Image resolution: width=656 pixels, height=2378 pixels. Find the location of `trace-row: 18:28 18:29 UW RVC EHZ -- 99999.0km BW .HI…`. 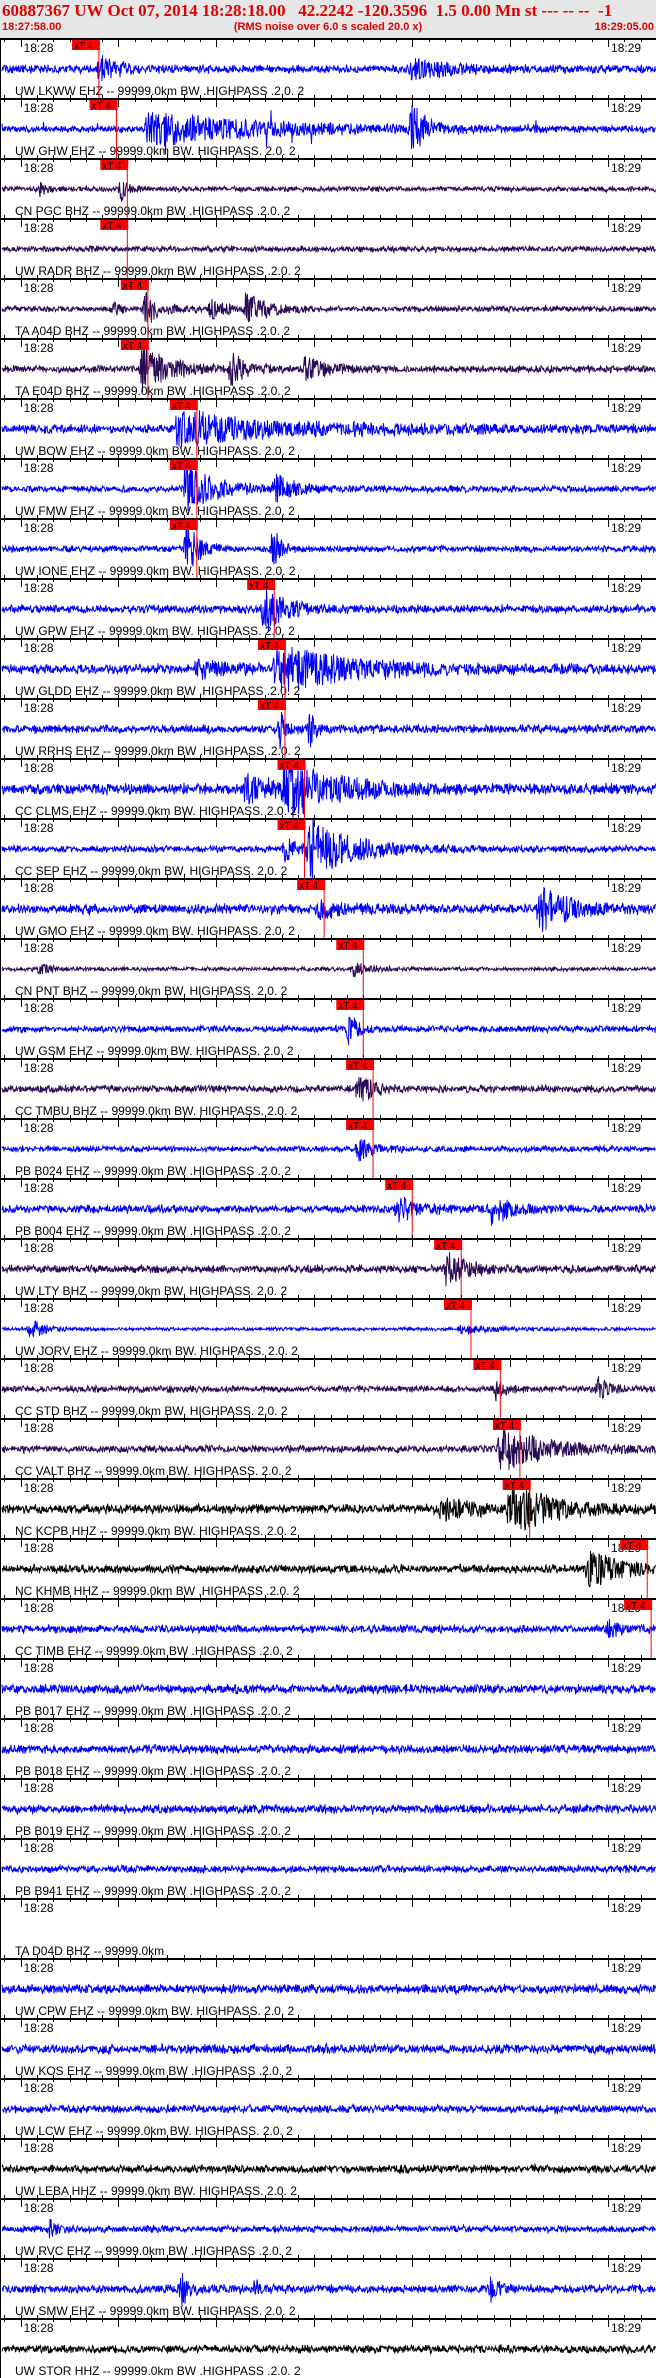

trace-row: 18:28 18:29 UW RVC EHZ -- 99999.0km BW .HI… is located at coordinates (328, 2226).